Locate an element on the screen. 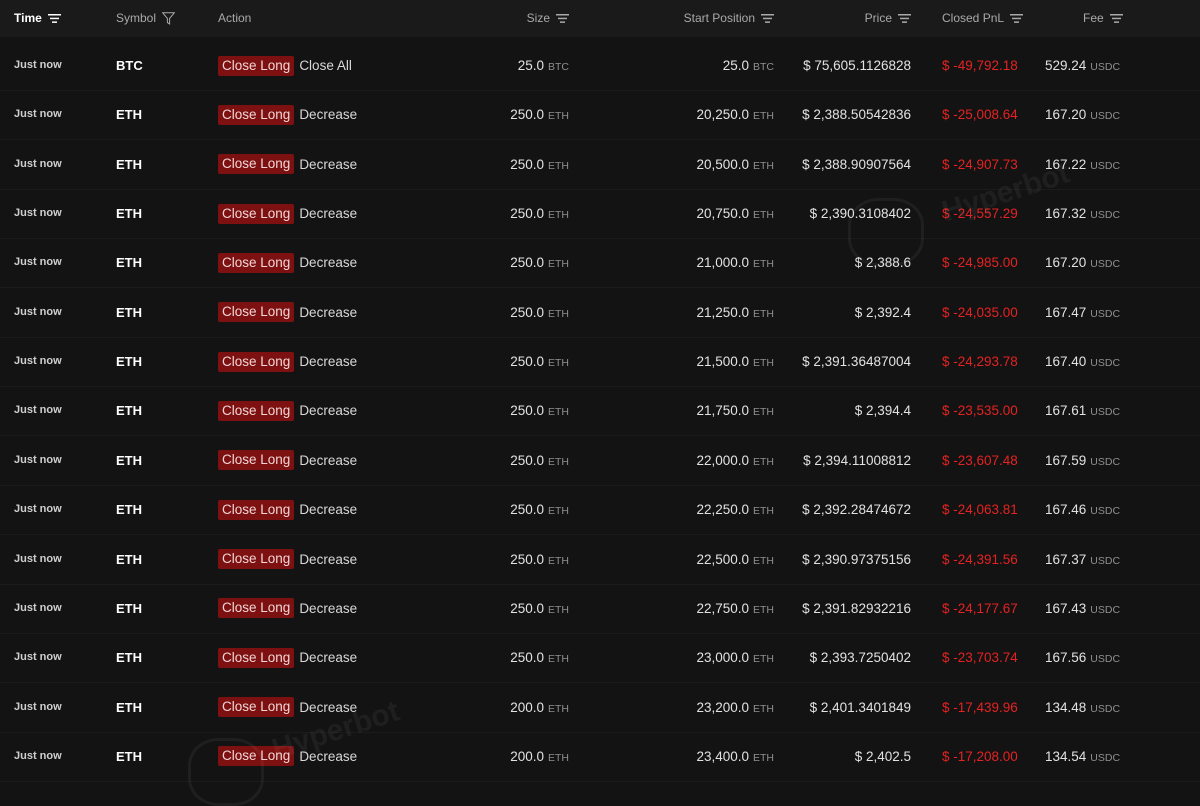 The width and height of the screenshot is (1200, 806). closed-pnl-cell: $ -23,535.00 is located at coordinates (980, 411).